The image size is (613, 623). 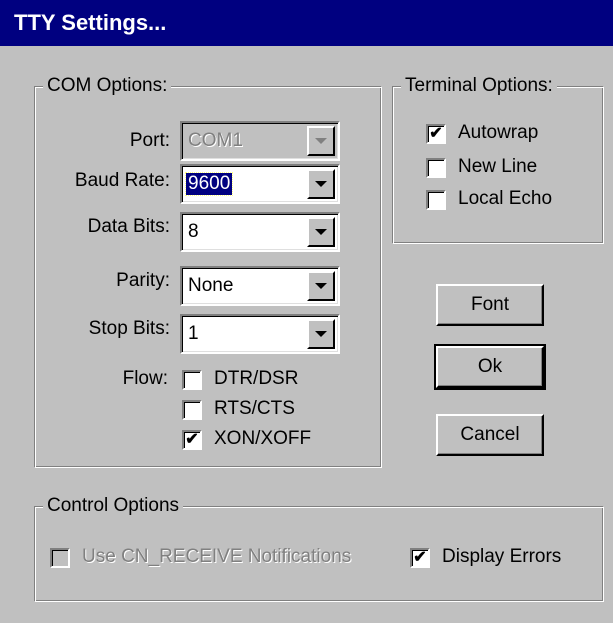 What do you see at coordinates (128, 226) in the screenshot?
I see `data-bits-label: Data Bits:` at bounding box center [128, 226].